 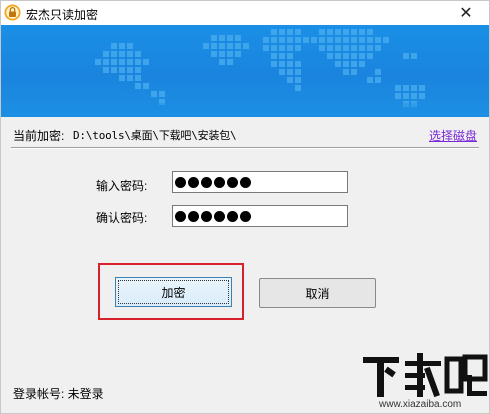 I want to click on current-path-value: D:\tools\桌面\下载吧\安装包\, so click(x=155, y=135).